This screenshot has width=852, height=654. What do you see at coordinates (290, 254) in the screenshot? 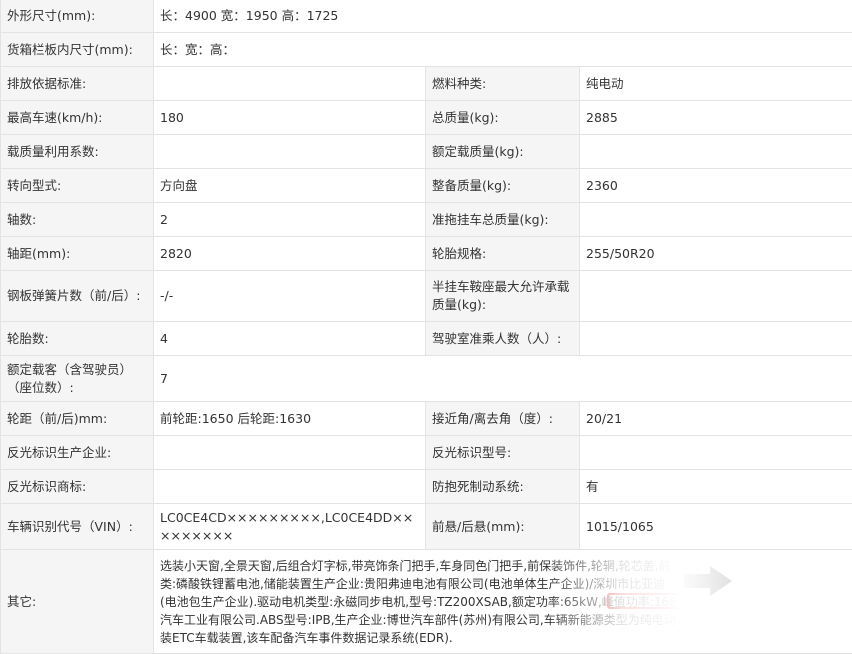
I see `spec-value: 2820` at bounding box center [290, 254].